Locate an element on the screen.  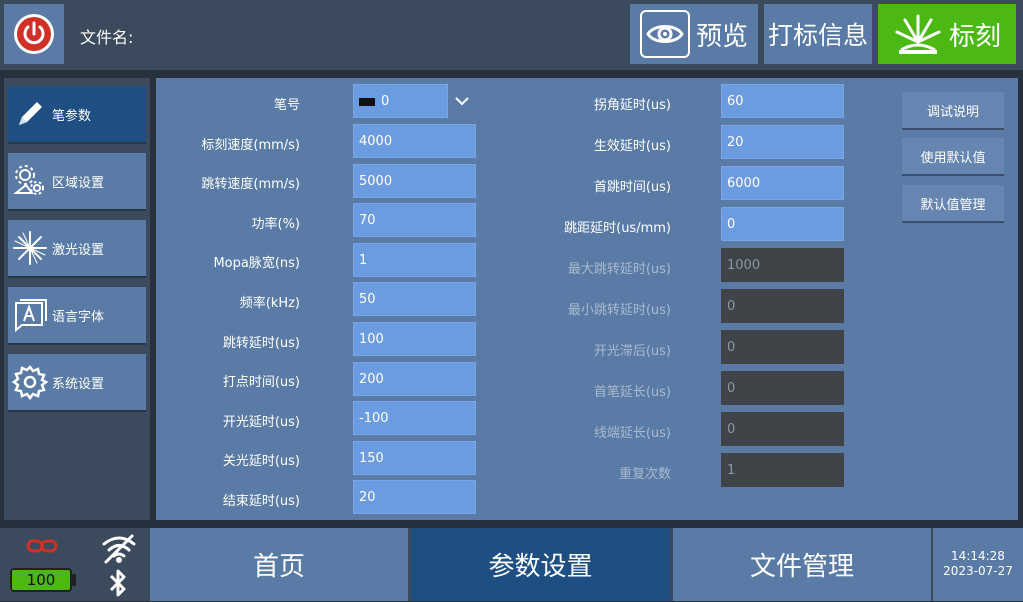
param-label: 跳距延时(us/mm) is located at coordinates (617, 228).